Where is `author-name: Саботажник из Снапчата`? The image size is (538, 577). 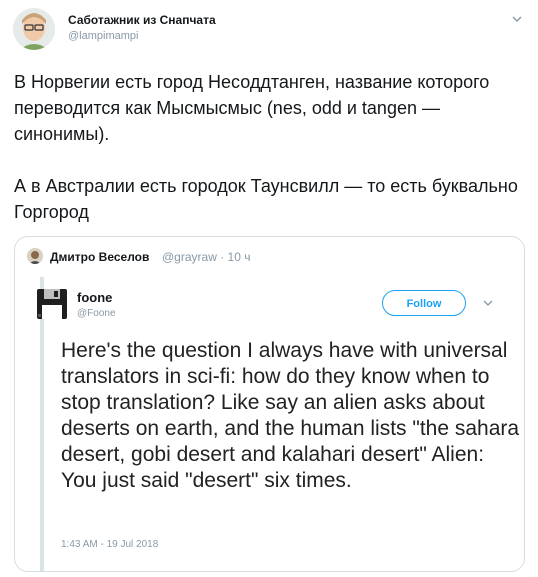 author-name: Саботажник из Снапчата is located at coordinates (142, 20).